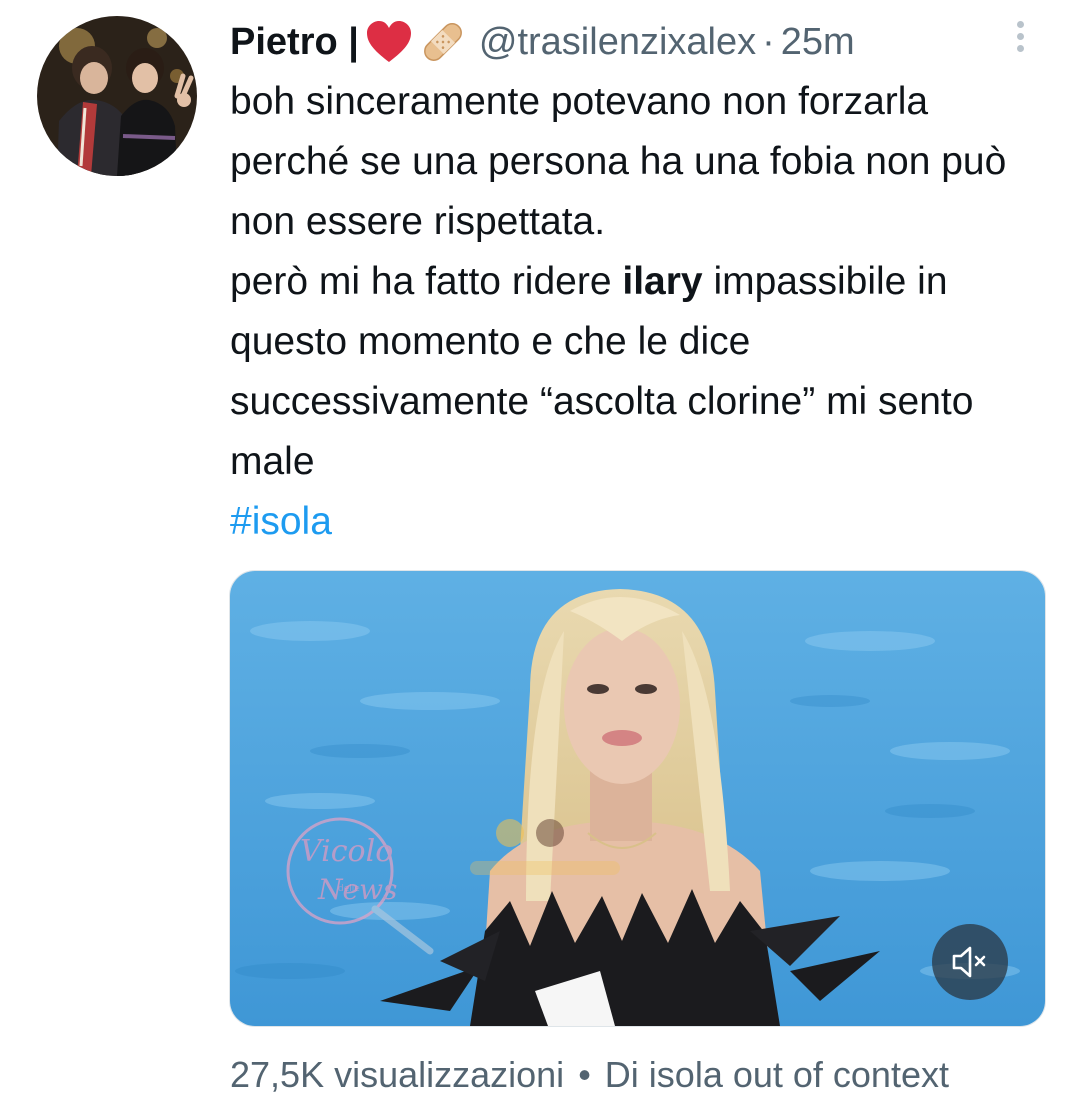  I want to click on bold-mention: ilary, so click(662, 281).